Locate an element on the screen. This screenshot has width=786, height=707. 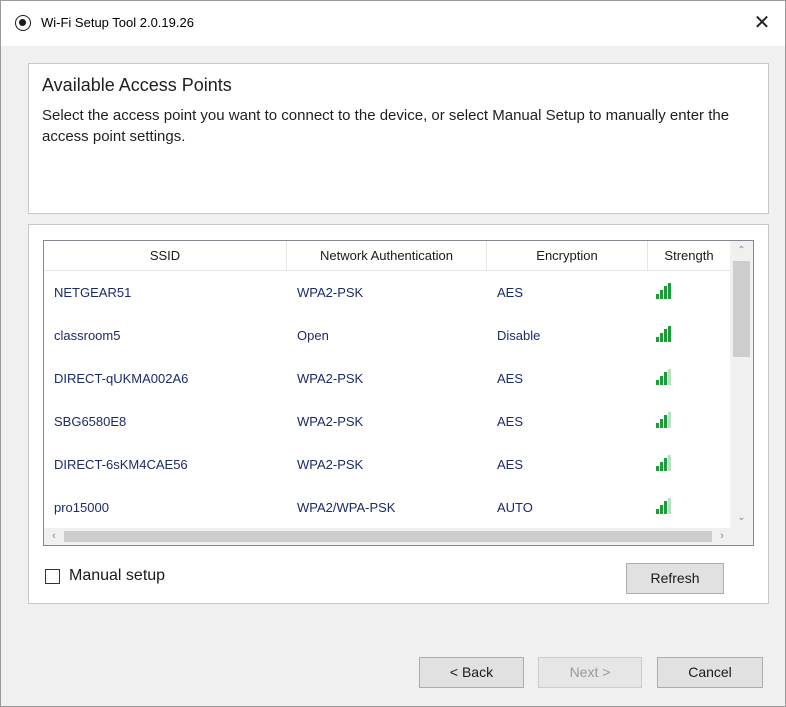
title-bar: Wi-Fi Setup Tool 2.0.19.26 ✕ is located at coordinates (393, 23).